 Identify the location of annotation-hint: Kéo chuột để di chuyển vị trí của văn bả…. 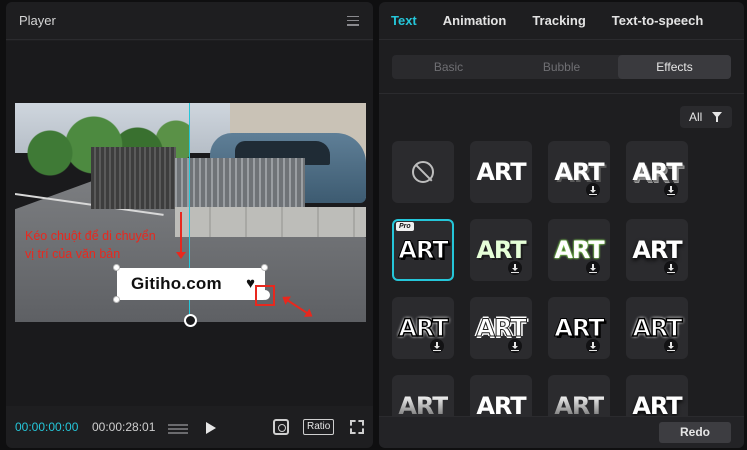
(100, 245).